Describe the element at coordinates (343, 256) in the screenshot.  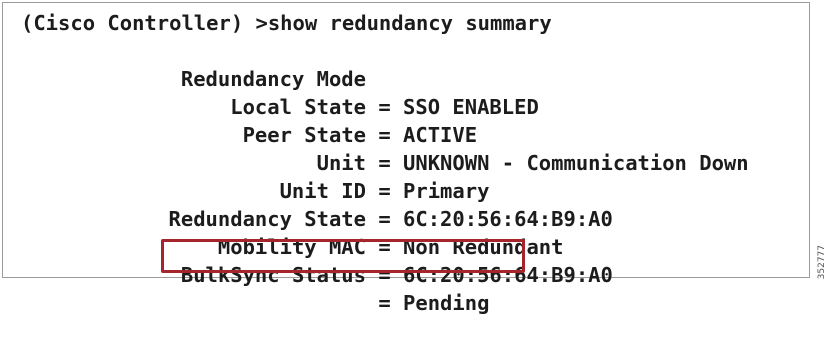
I see `bulksync-highlight-box` at that location.